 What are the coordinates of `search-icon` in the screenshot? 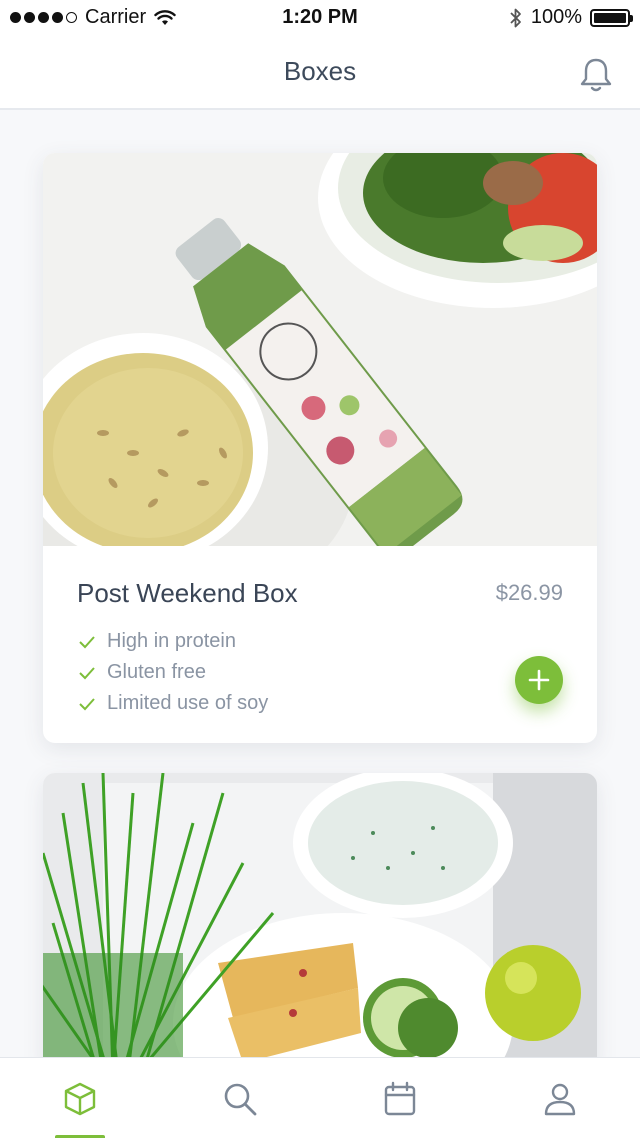 It's located at (240, 1099).